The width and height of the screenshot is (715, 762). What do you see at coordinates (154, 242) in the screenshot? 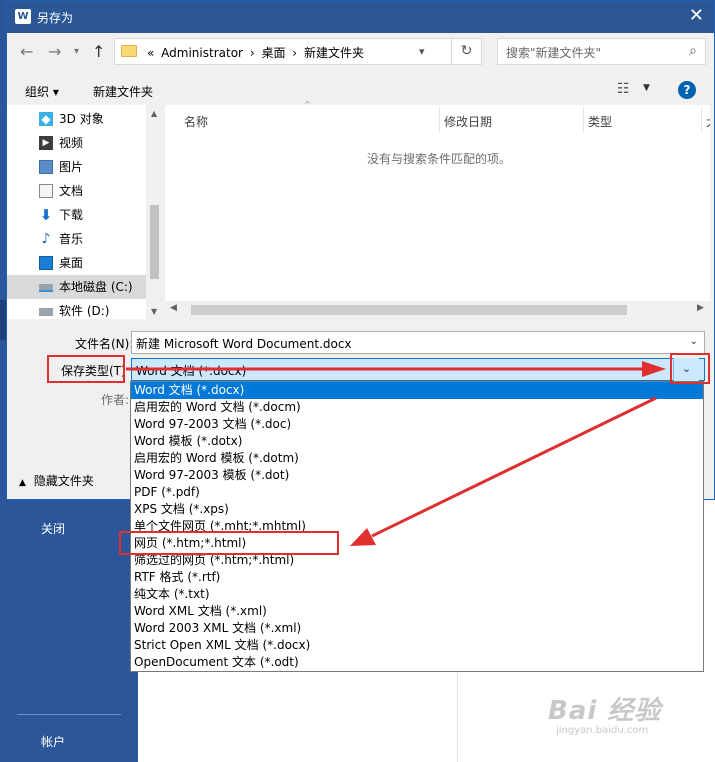
I see `navigation-scrollbar-thumb` at bounding box center [154, 242].